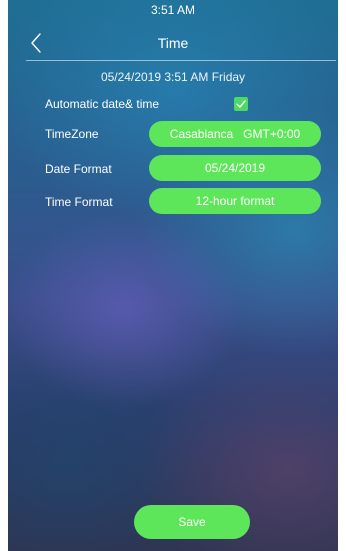  I want to click on time-format-label: Time Format, so click(79, 202).